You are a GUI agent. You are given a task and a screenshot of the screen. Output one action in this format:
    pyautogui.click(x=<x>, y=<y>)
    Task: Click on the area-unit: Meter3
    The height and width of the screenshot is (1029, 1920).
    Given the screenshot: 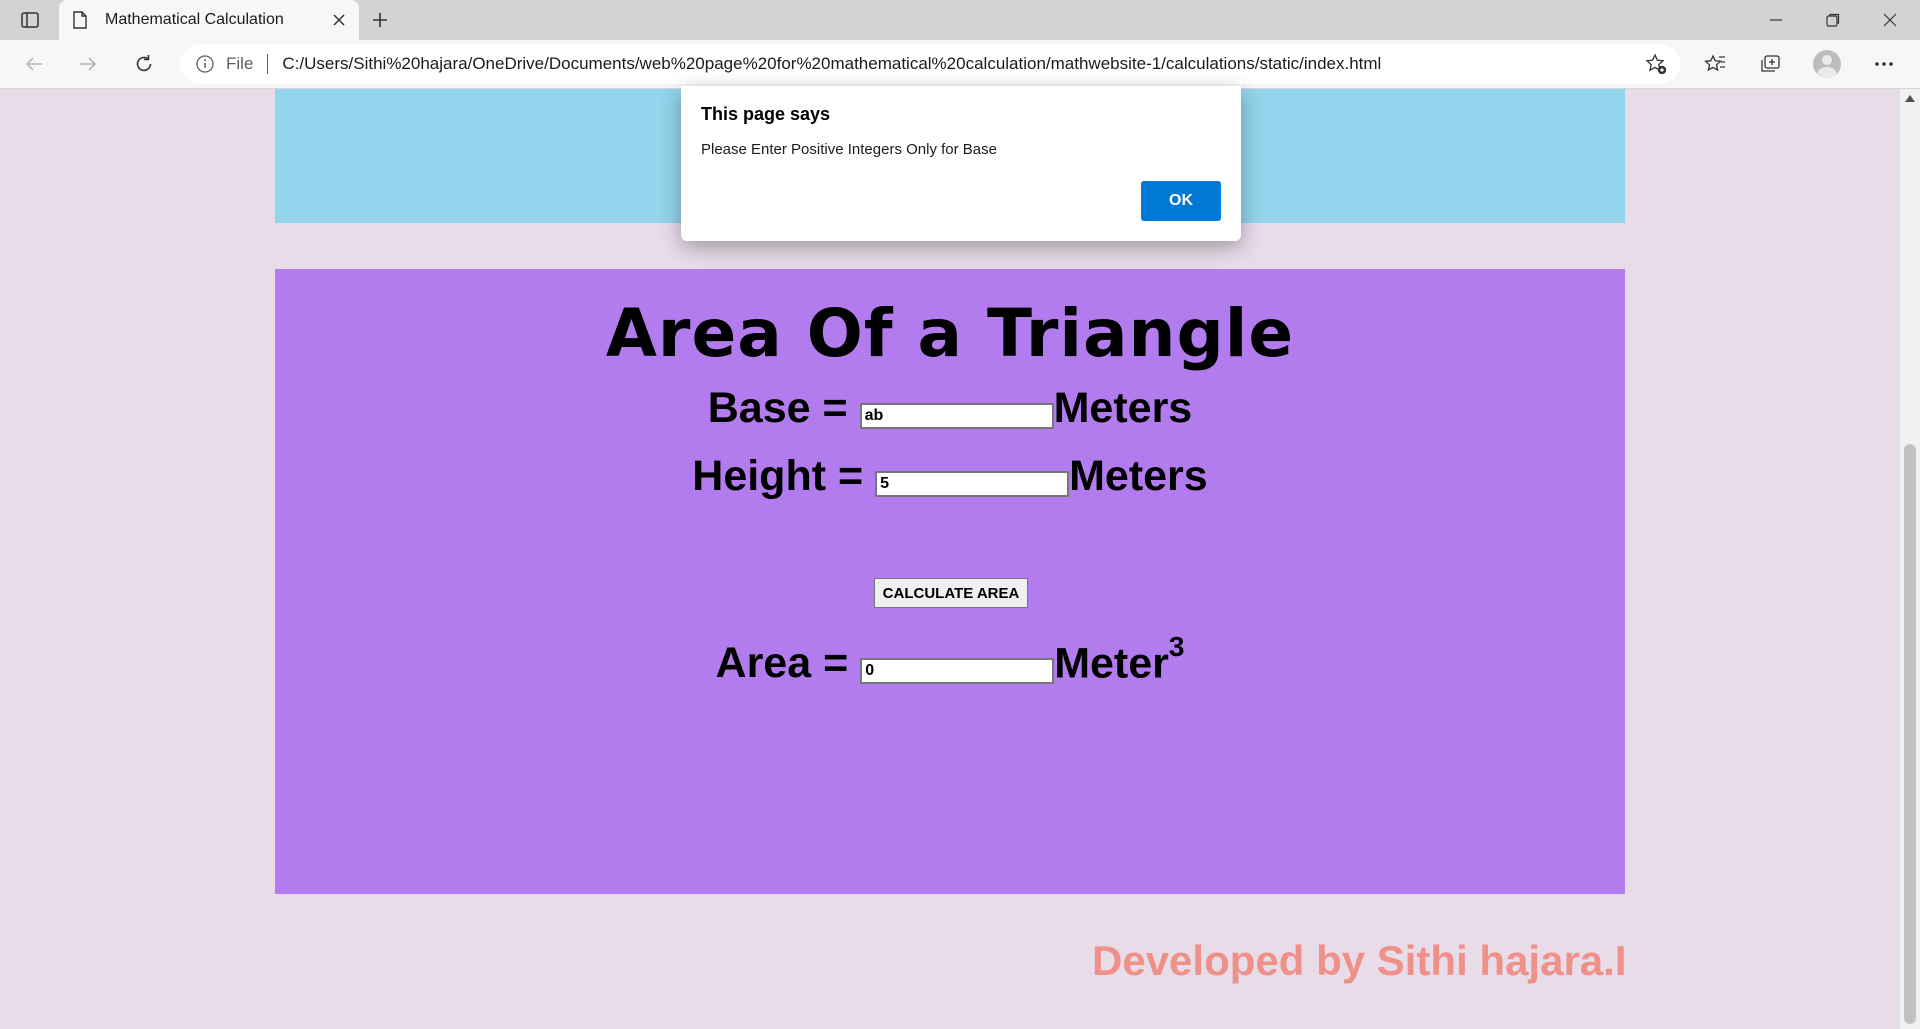 What is the action you would take?
    pyautogui.click(x=1119, y=659)
    